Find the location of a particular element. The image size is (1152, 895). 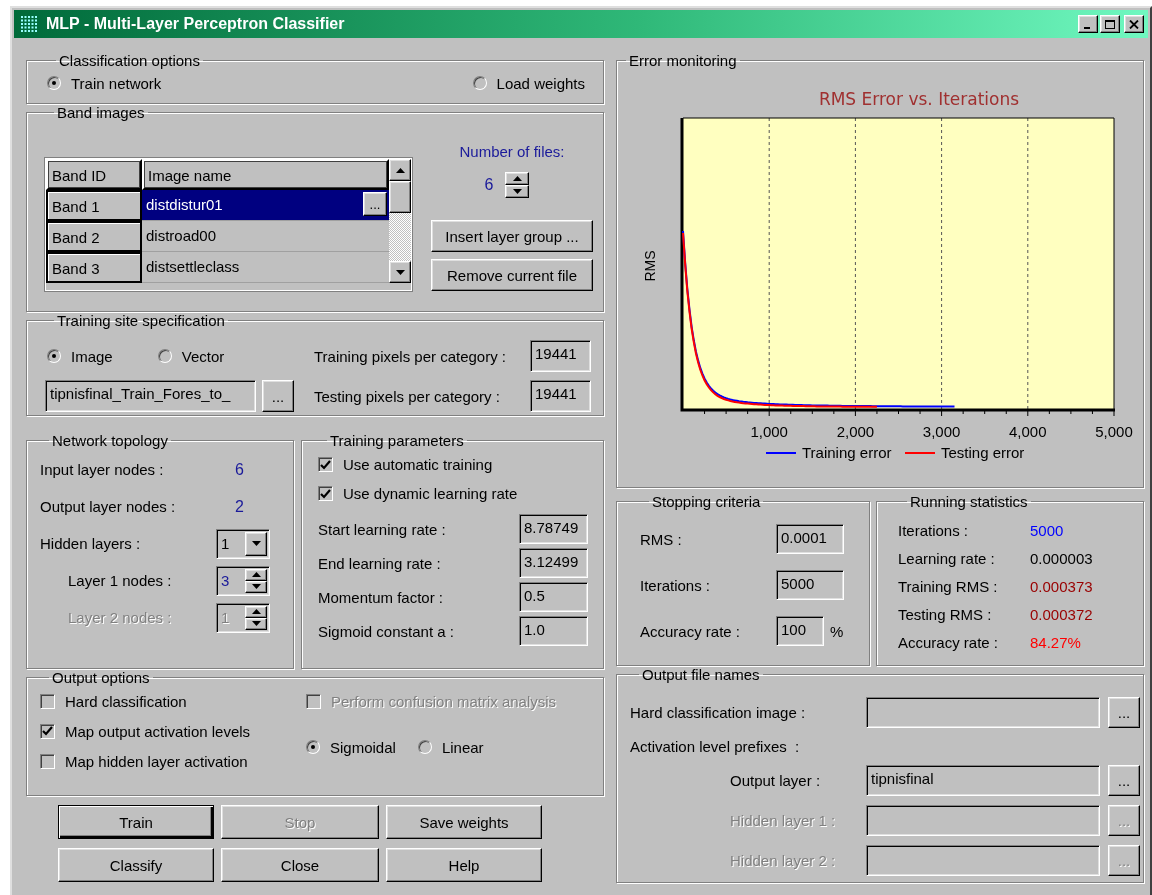

dialog-button: Help is located at coordinates (464, 865).